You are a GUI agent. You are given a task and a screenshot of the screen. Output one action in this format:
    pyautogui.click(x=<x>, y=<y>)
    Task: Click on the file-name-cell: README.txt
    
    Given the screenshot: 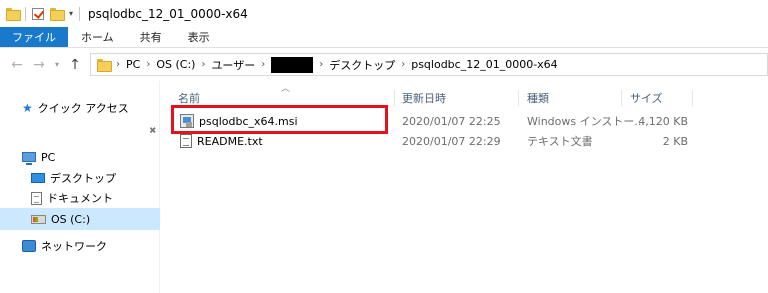 What is the action you would take?
    pyautogui.click(x=221, y=141)
    